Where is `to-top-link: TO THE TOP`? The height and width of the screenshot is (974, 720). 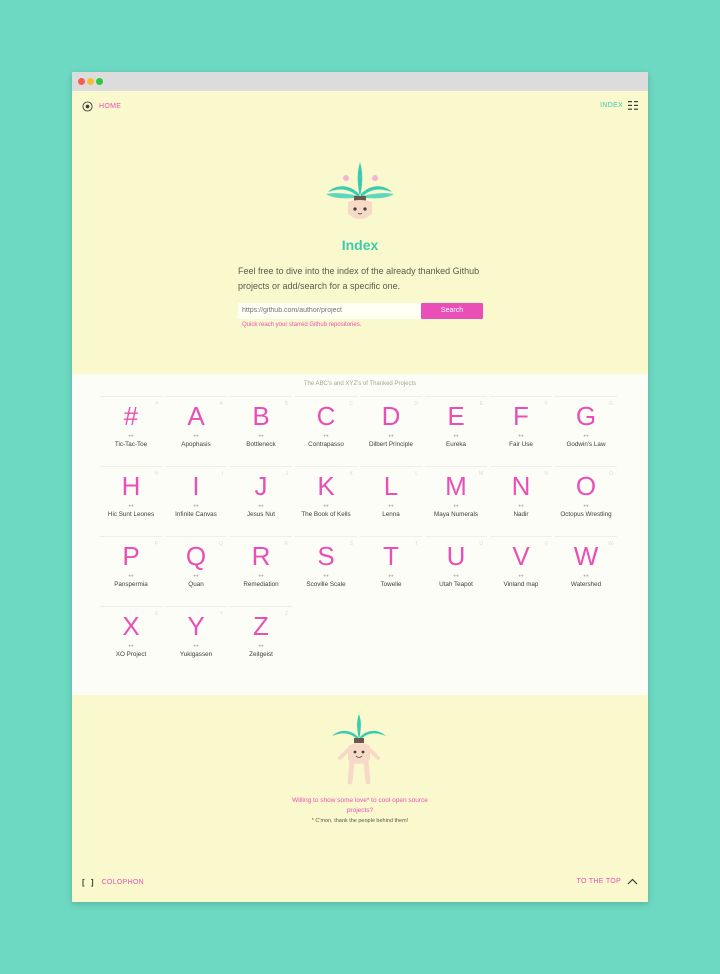 to-top-link: TO THE TOP is located at coordinates (608, 881).